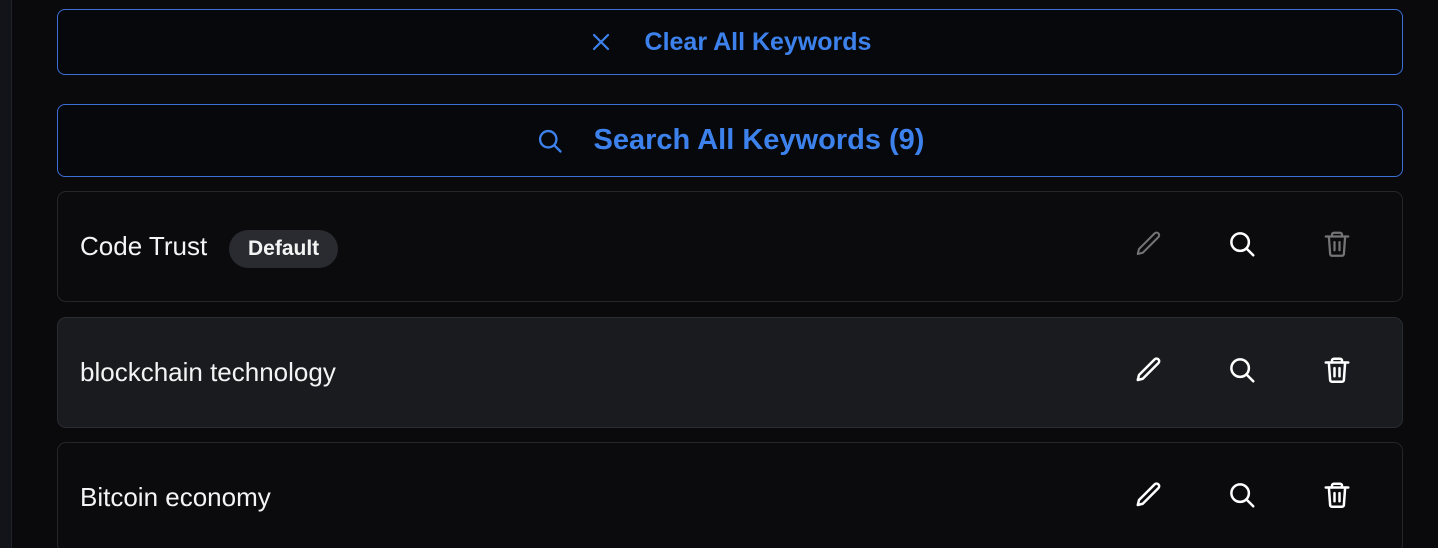  Describe the element at coordinates (758, 41) in the screenshot. I see `clear-all-keywords-label: Clear All Keywords` at that location.